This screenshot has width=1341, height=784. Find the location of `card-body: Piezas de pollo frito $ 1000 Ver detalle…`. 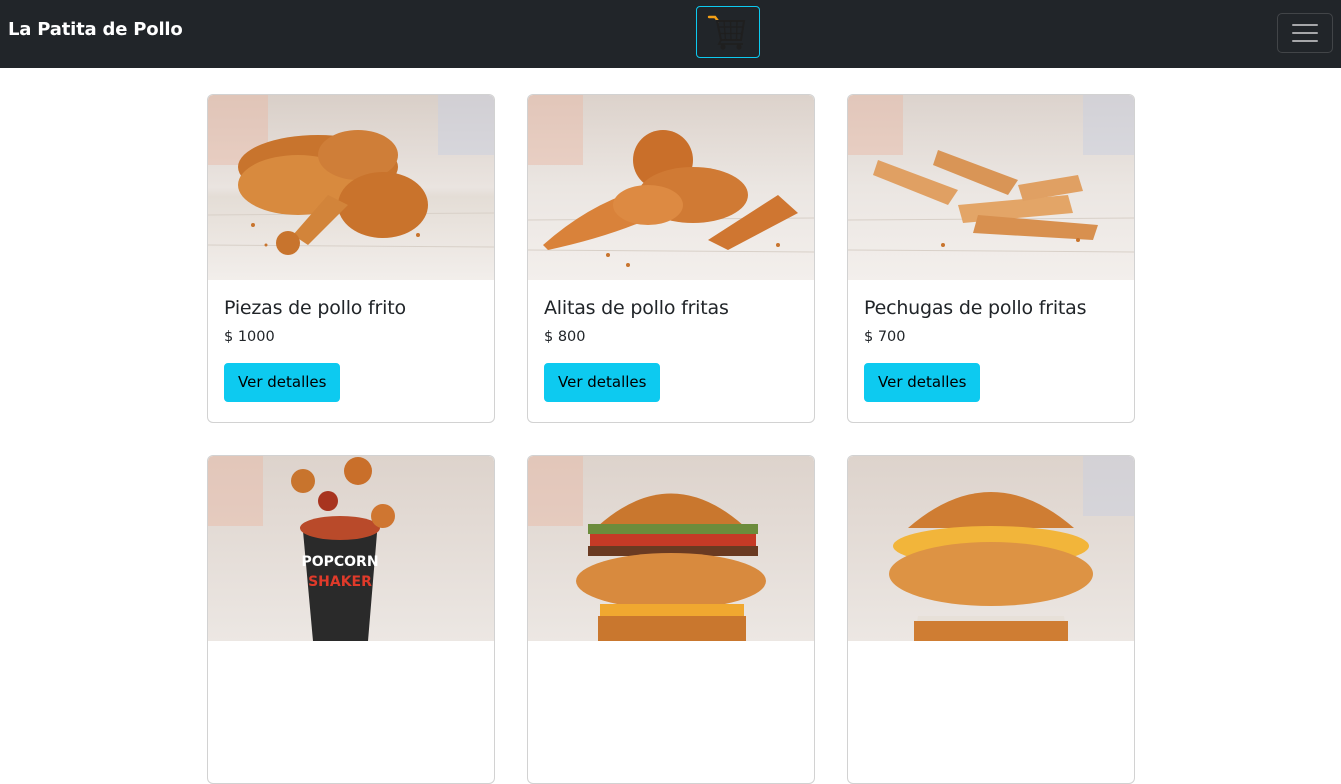

card-body: Piezas de pollo frito $ 1000 Ver detalle… is located at coordinates (351, 349).